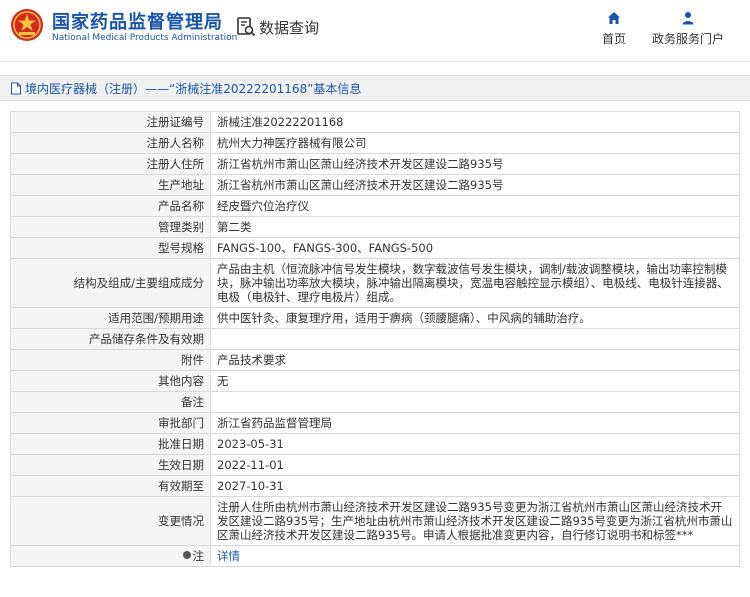  Describe the element at coordinates (475, 143) in the screenshot. I see `field-value: 杭州大力神医疗器械有限公司` at that location.